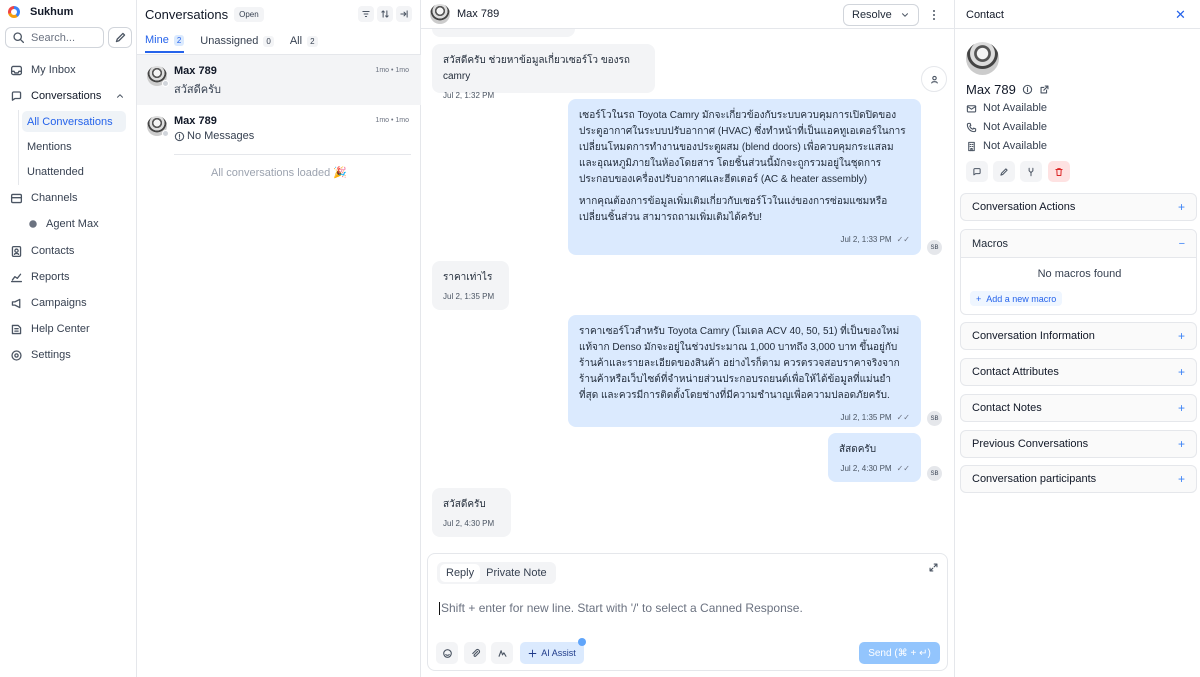  What do you see at coordinates (934, 15) in the screenshot?
I see `more-options-button` at bounding box center [934, 15].